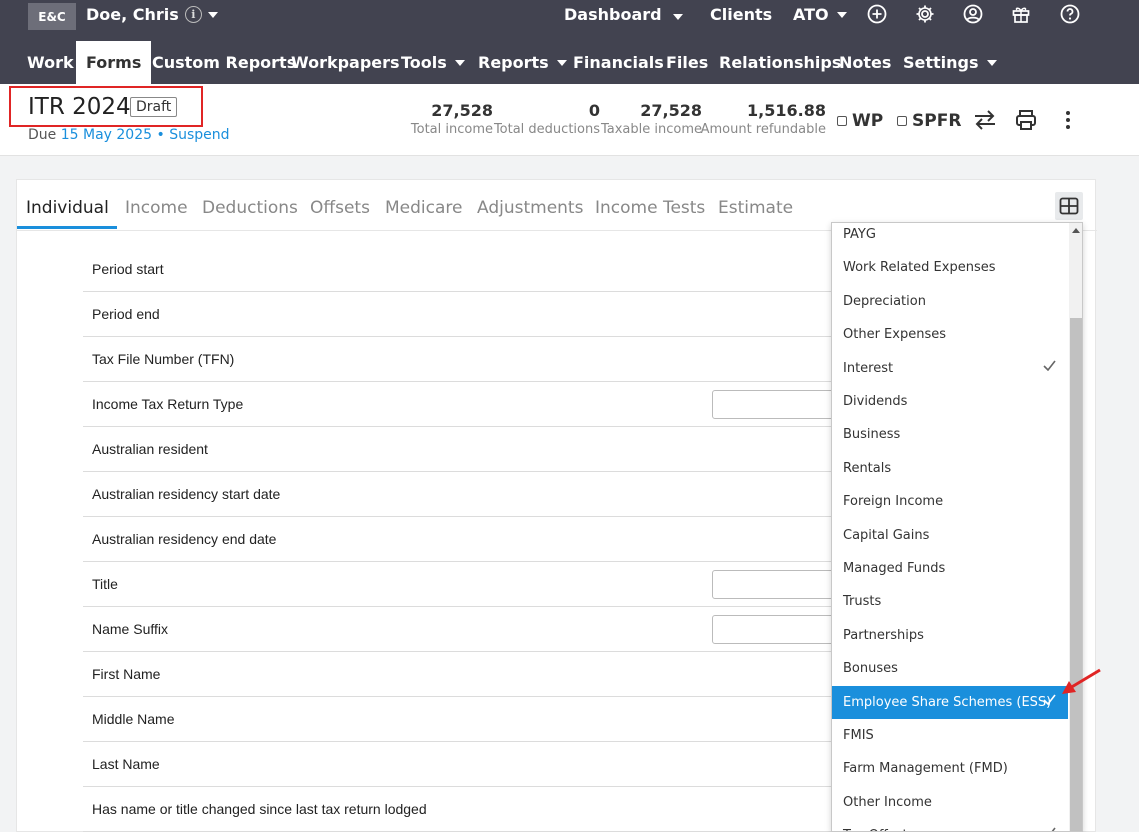 The image size is (1139, 832). I want to click on stat-label: Taxable income, so click(651, 129).